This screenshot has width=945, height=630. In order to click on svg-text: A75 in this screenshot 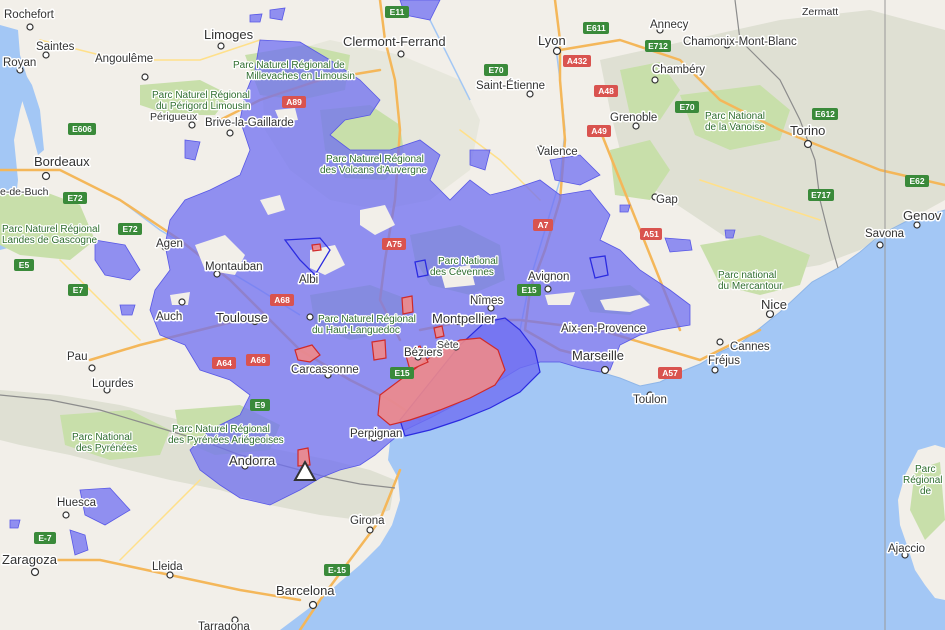, I will do `click(394, 244)`.